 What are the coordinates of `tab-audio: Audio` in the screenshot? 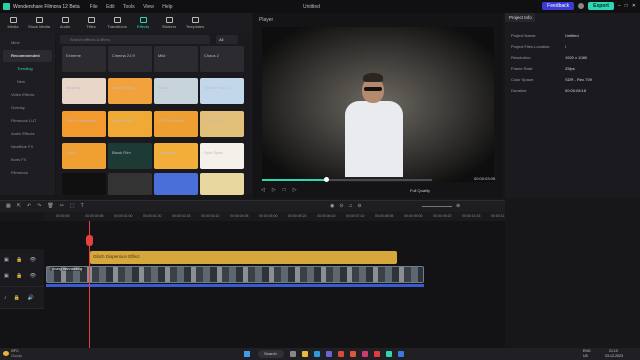 It's located at (65, 23).